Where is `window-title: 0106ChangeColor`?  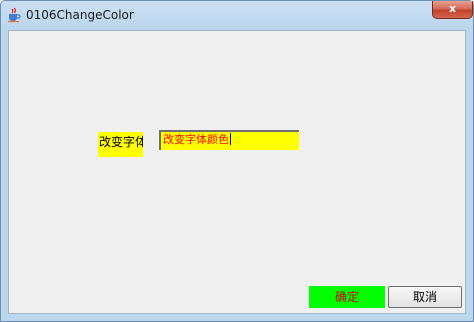
window-title: 0106ChangeColor is located at coordinates (80, 15).